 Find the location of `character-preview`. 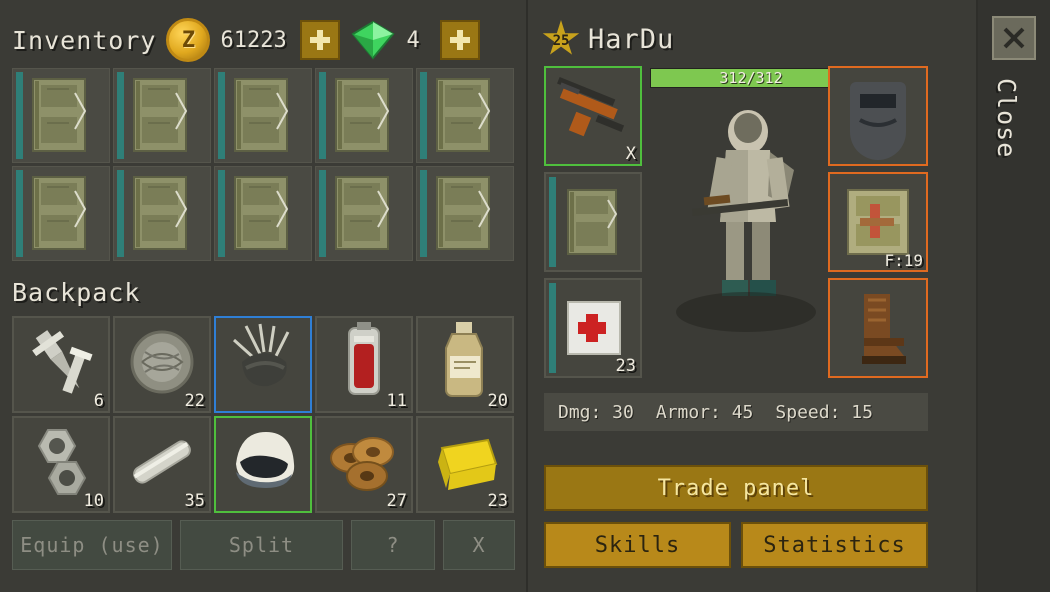

character-preview is located at coordinates (751, 237).